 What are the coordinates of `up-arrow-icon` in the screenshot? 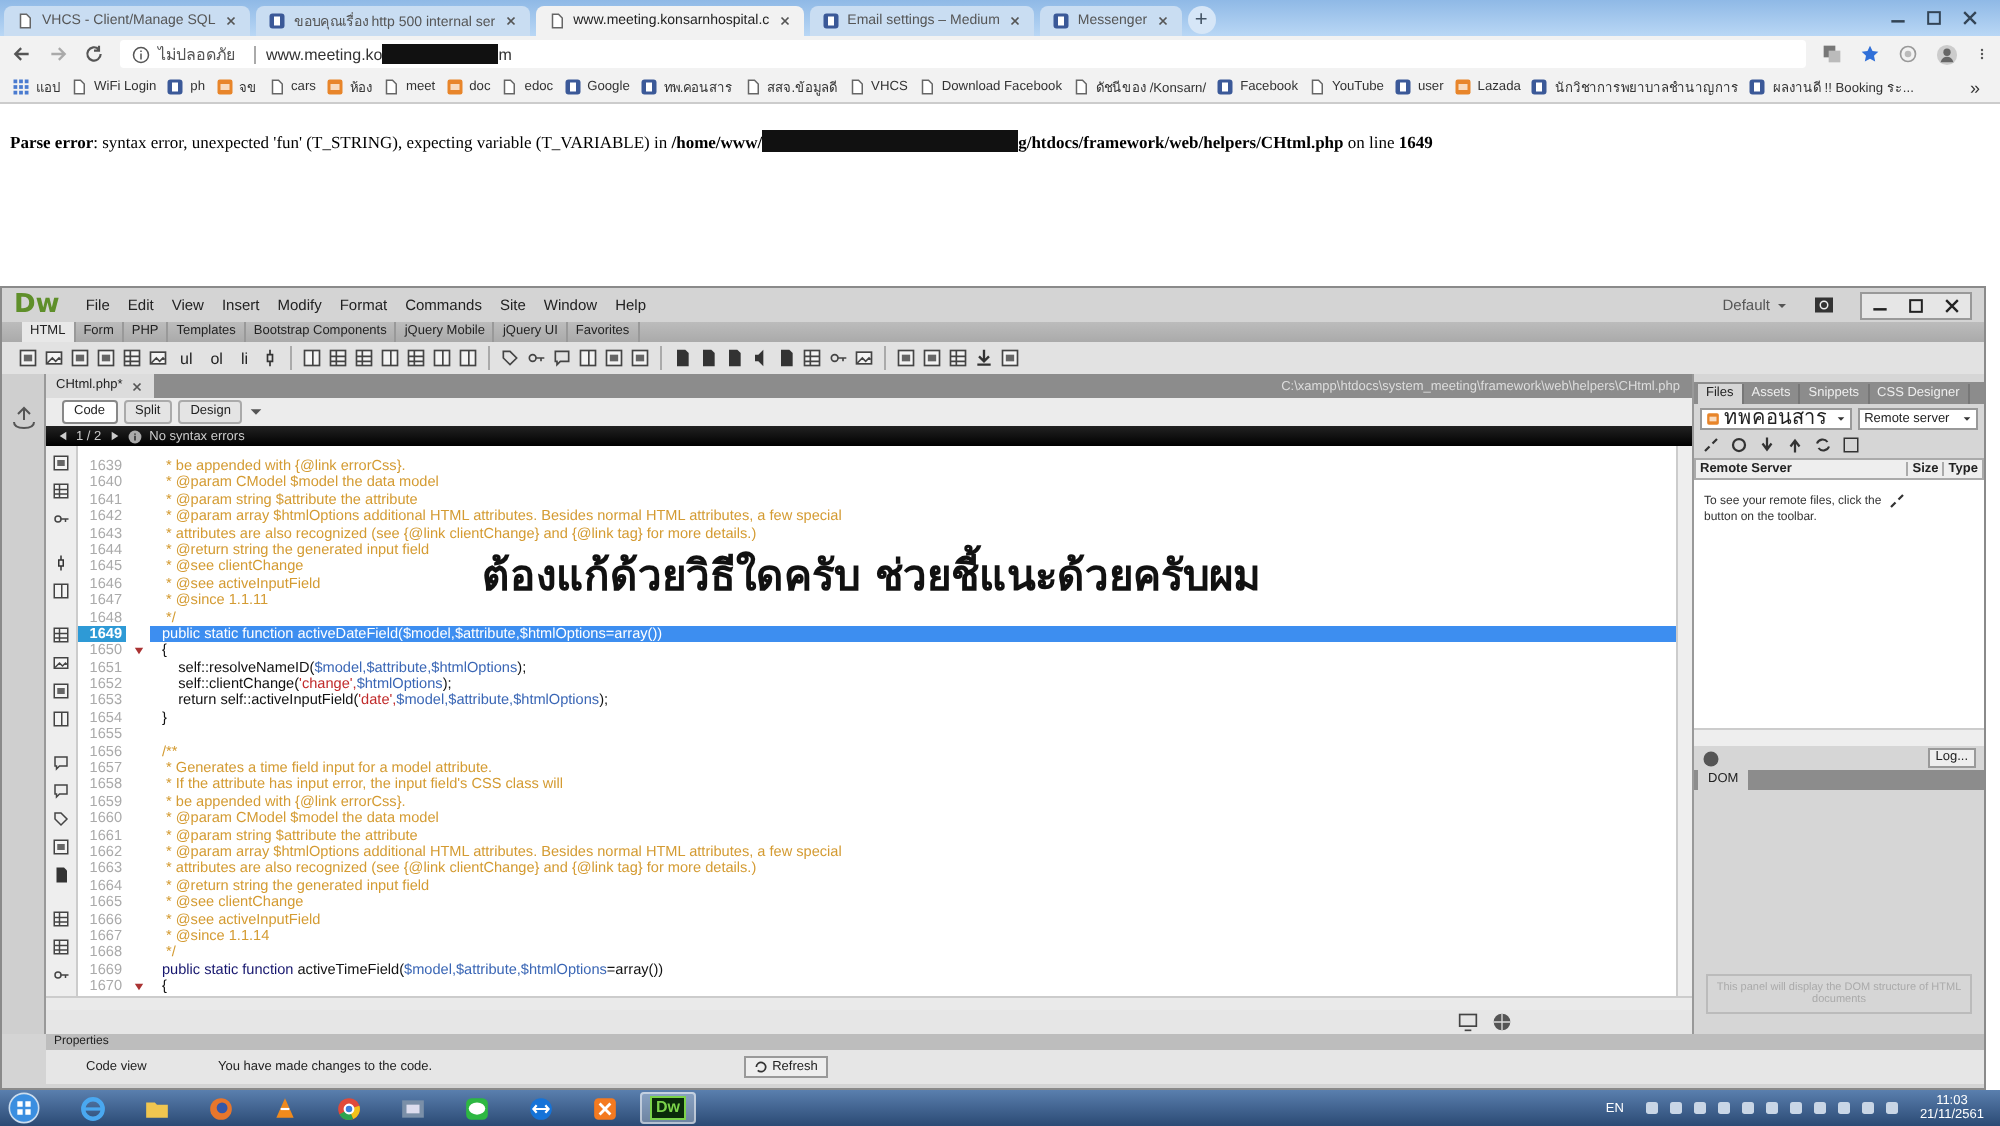 It's located at (1795, 445).